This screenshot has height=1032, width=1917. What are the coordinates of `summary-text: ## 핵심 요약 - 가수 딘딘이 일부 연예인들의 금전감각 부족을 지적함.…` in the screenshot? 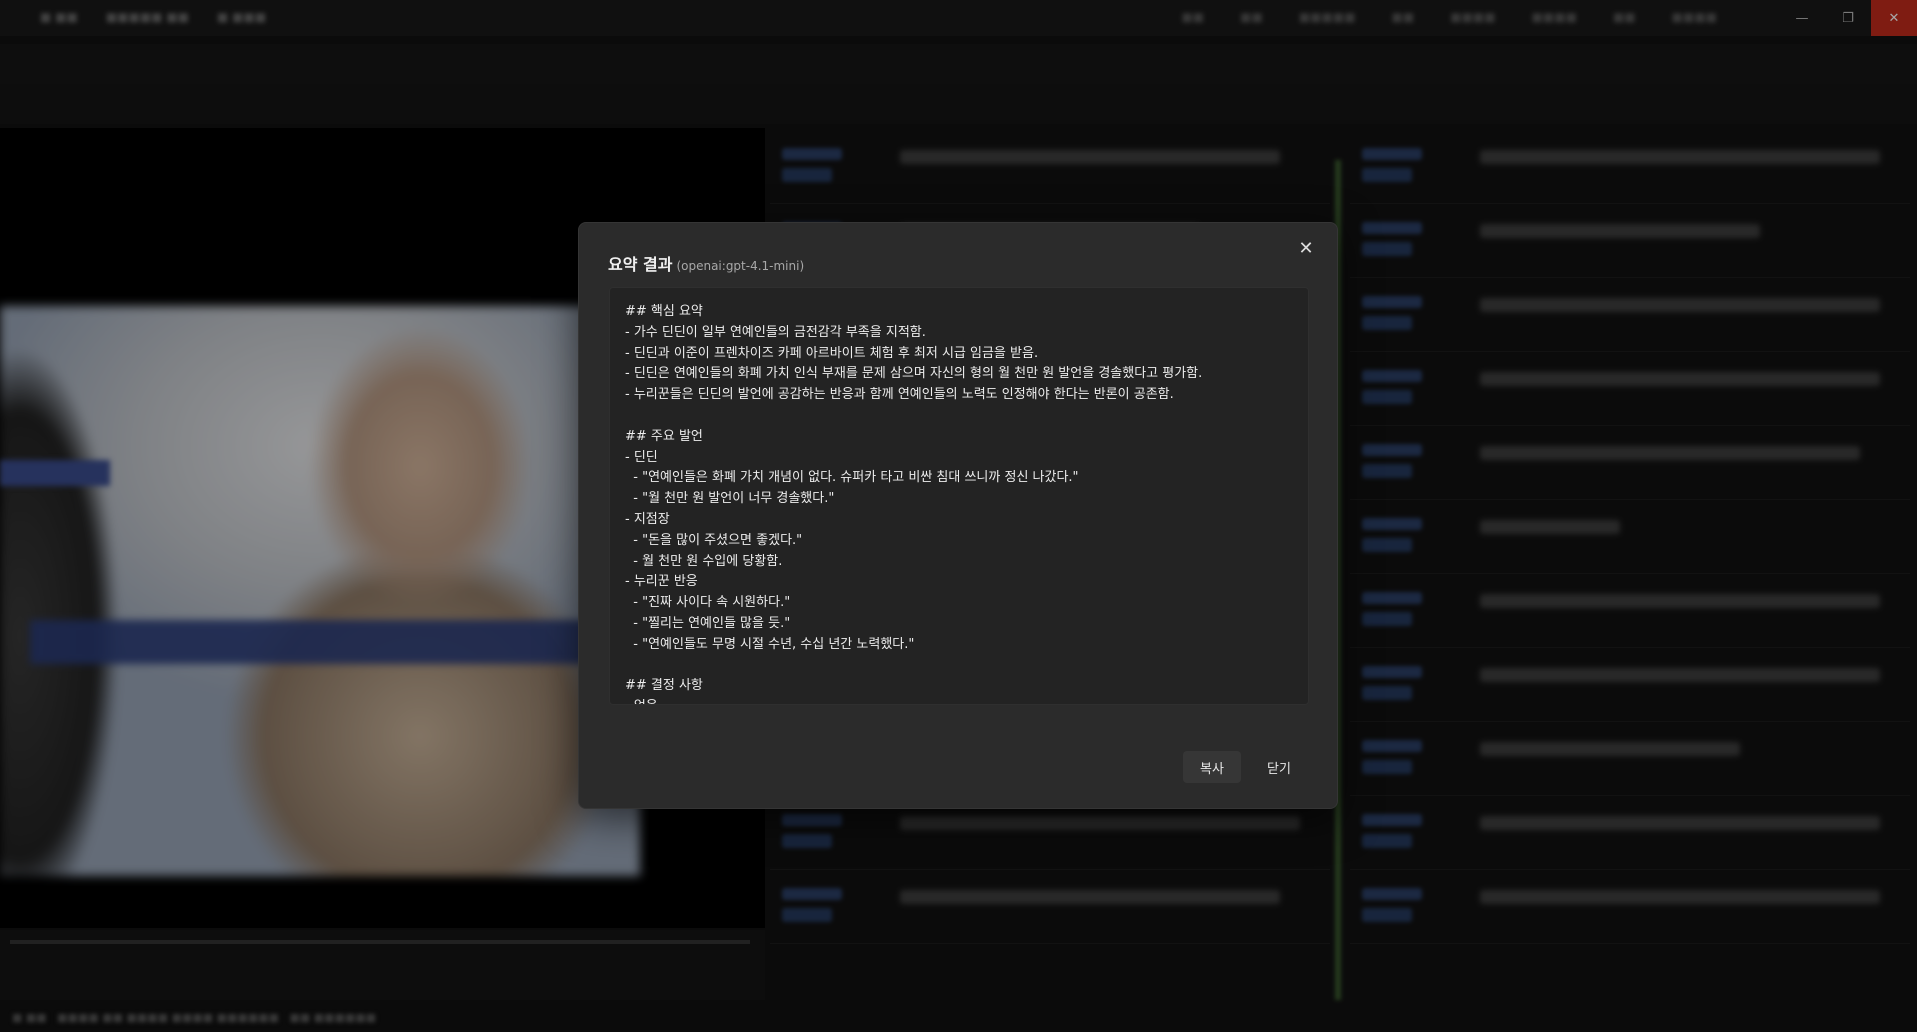 It's located at (914, 504).